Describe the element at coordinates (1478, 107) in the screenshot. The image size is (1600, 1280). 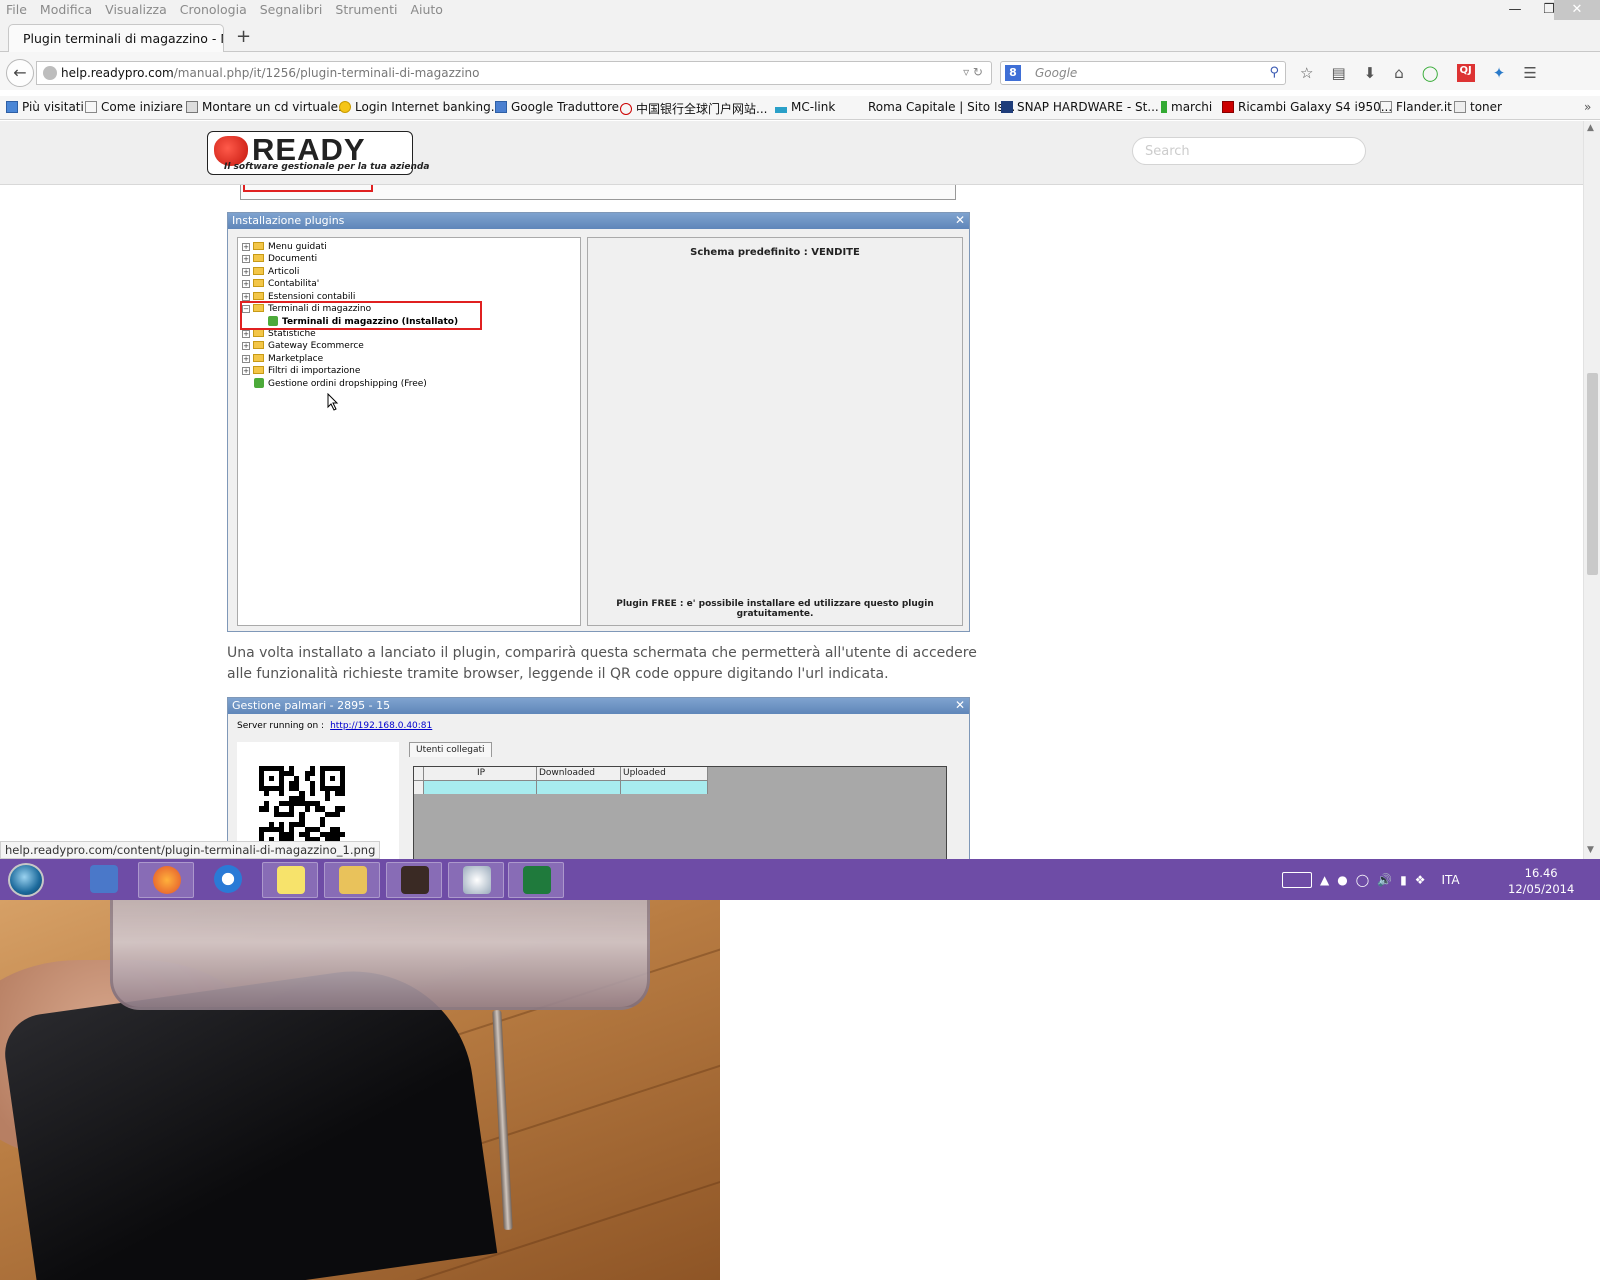
I see `bookmark-item: toner` at that location.